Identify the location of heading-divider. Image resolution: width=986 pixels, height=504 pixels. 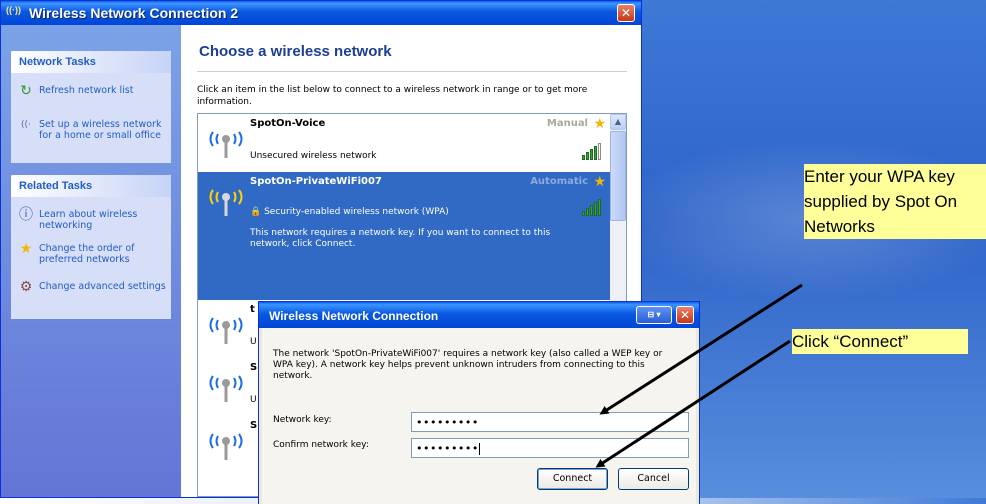
(412, 71).